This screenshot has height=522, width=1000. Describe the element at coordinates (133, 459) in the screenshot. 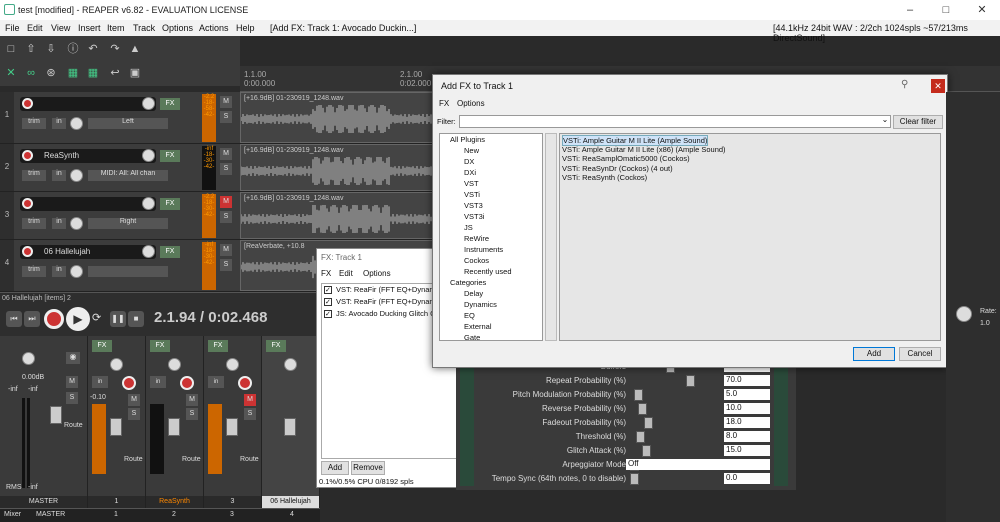

I see `strip-route-label: Route` at that location.